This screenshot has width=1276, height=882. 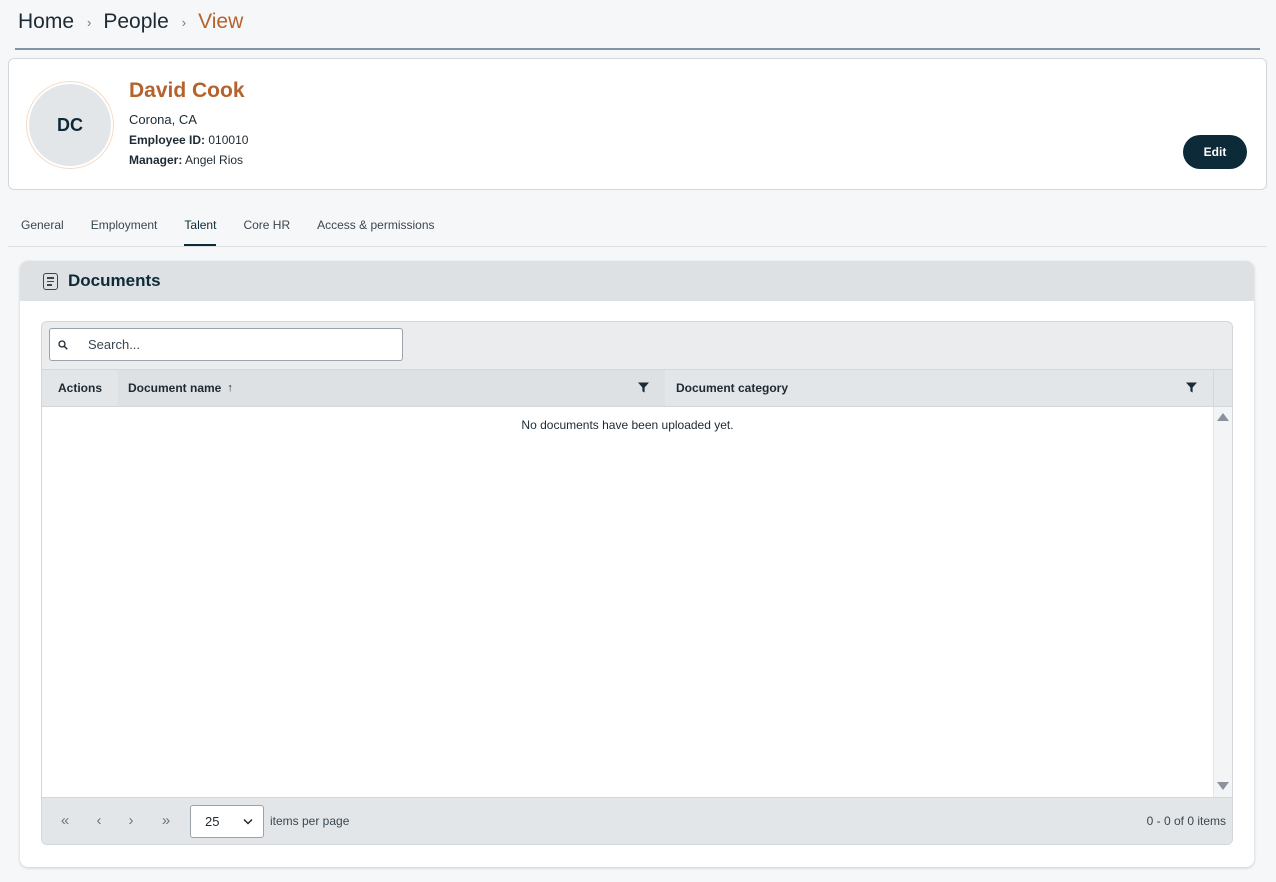 I want to click on column-actions-label: Actions, so click(x=79, y=388).